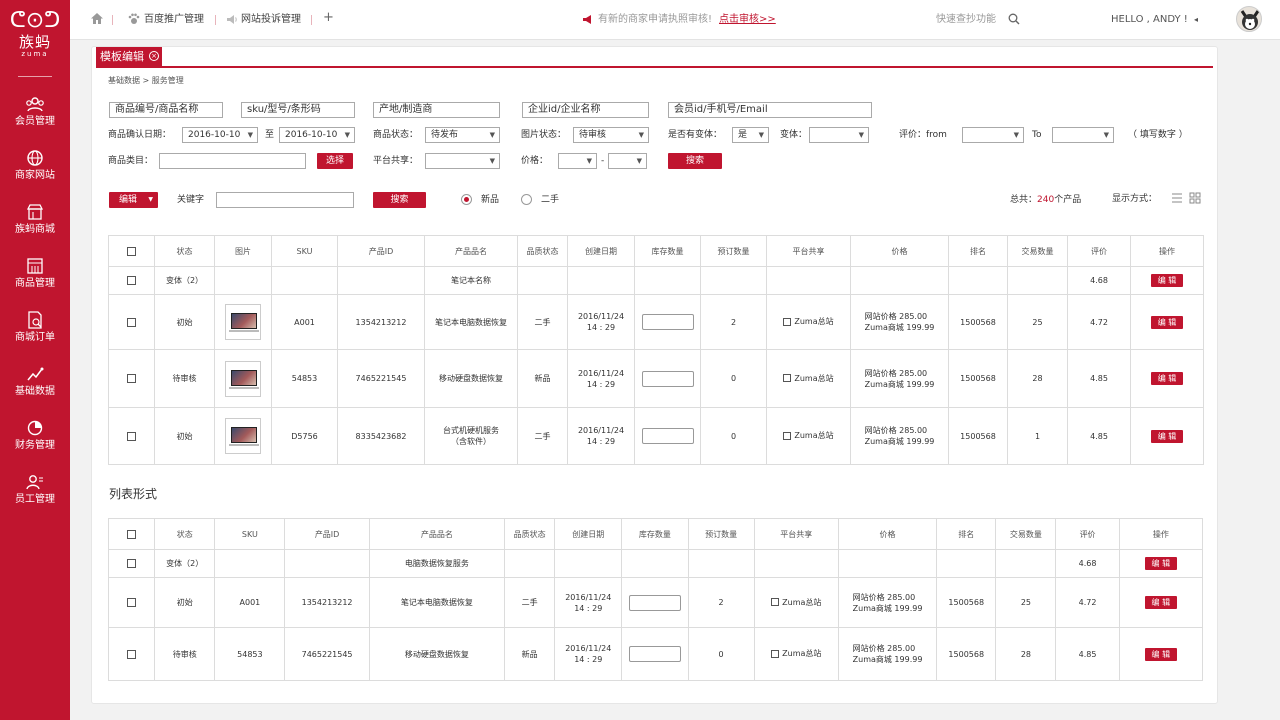 This screenshot has height=720, width=1280. Describe the element at coordinates (1014, 19) in the screenshot. I see `search-icon` at that location.